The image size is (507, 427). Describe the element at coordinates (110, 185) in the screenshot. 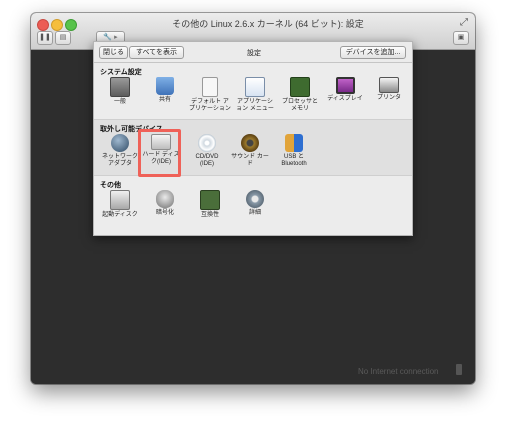

I see `section-heading: その他` at that location.